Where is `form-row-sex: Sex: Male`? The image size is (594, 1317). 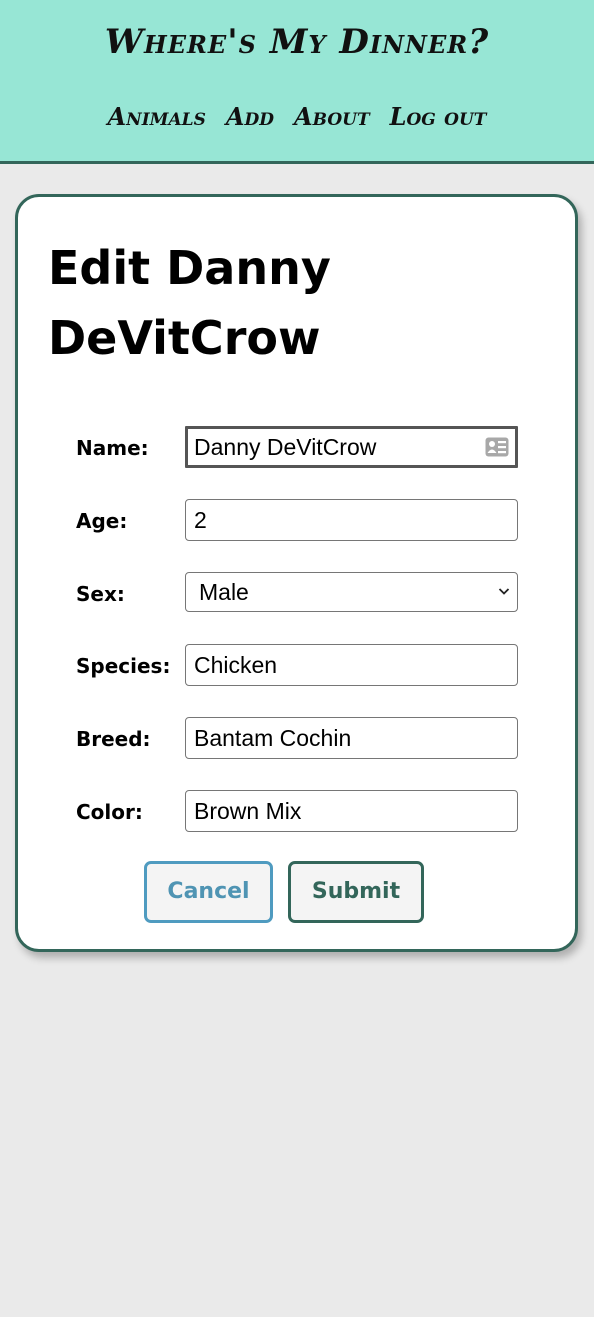 form-row-sex: Sex: Male is located at coordinates (298, 593).